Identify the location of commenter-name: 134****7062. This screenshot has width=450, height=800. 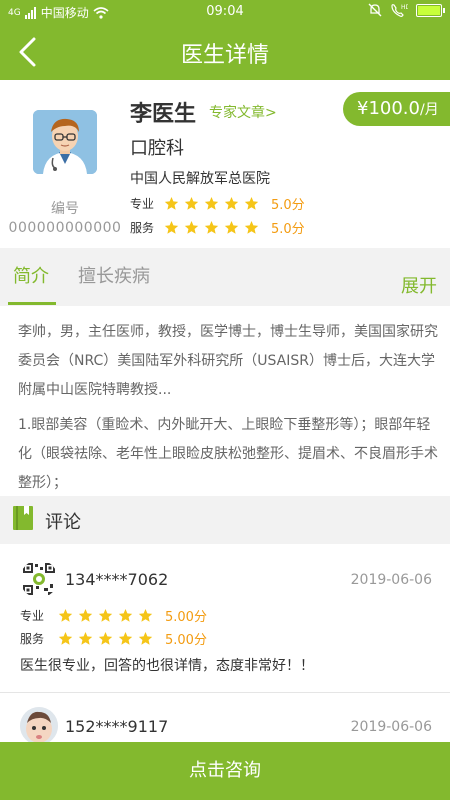
(117, 579).